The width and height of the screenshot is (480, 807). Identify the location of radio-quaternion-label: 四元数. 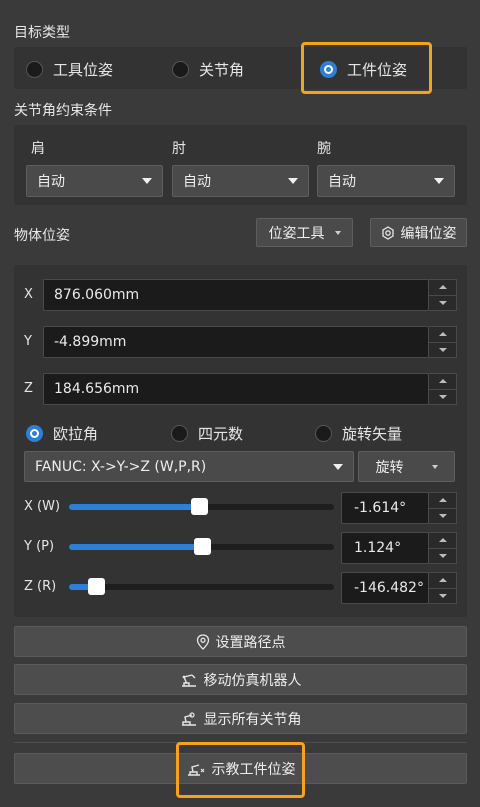
(221, 434).